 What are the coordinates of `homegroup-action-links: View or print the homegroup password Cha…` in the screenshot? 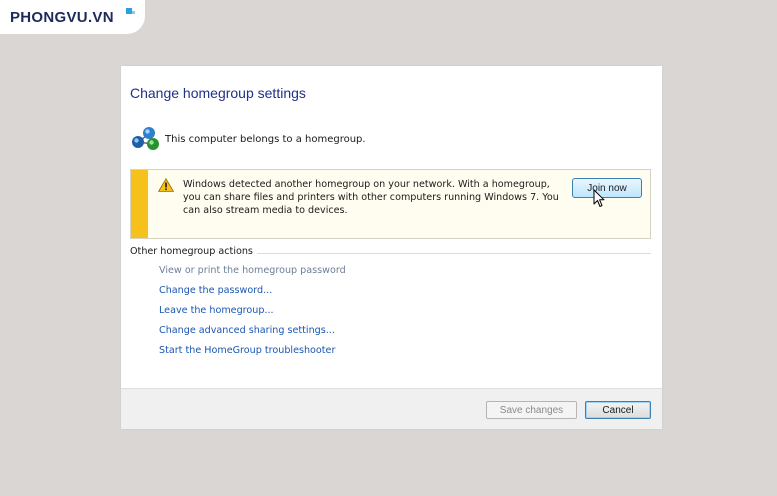 It's located at (252, 315).